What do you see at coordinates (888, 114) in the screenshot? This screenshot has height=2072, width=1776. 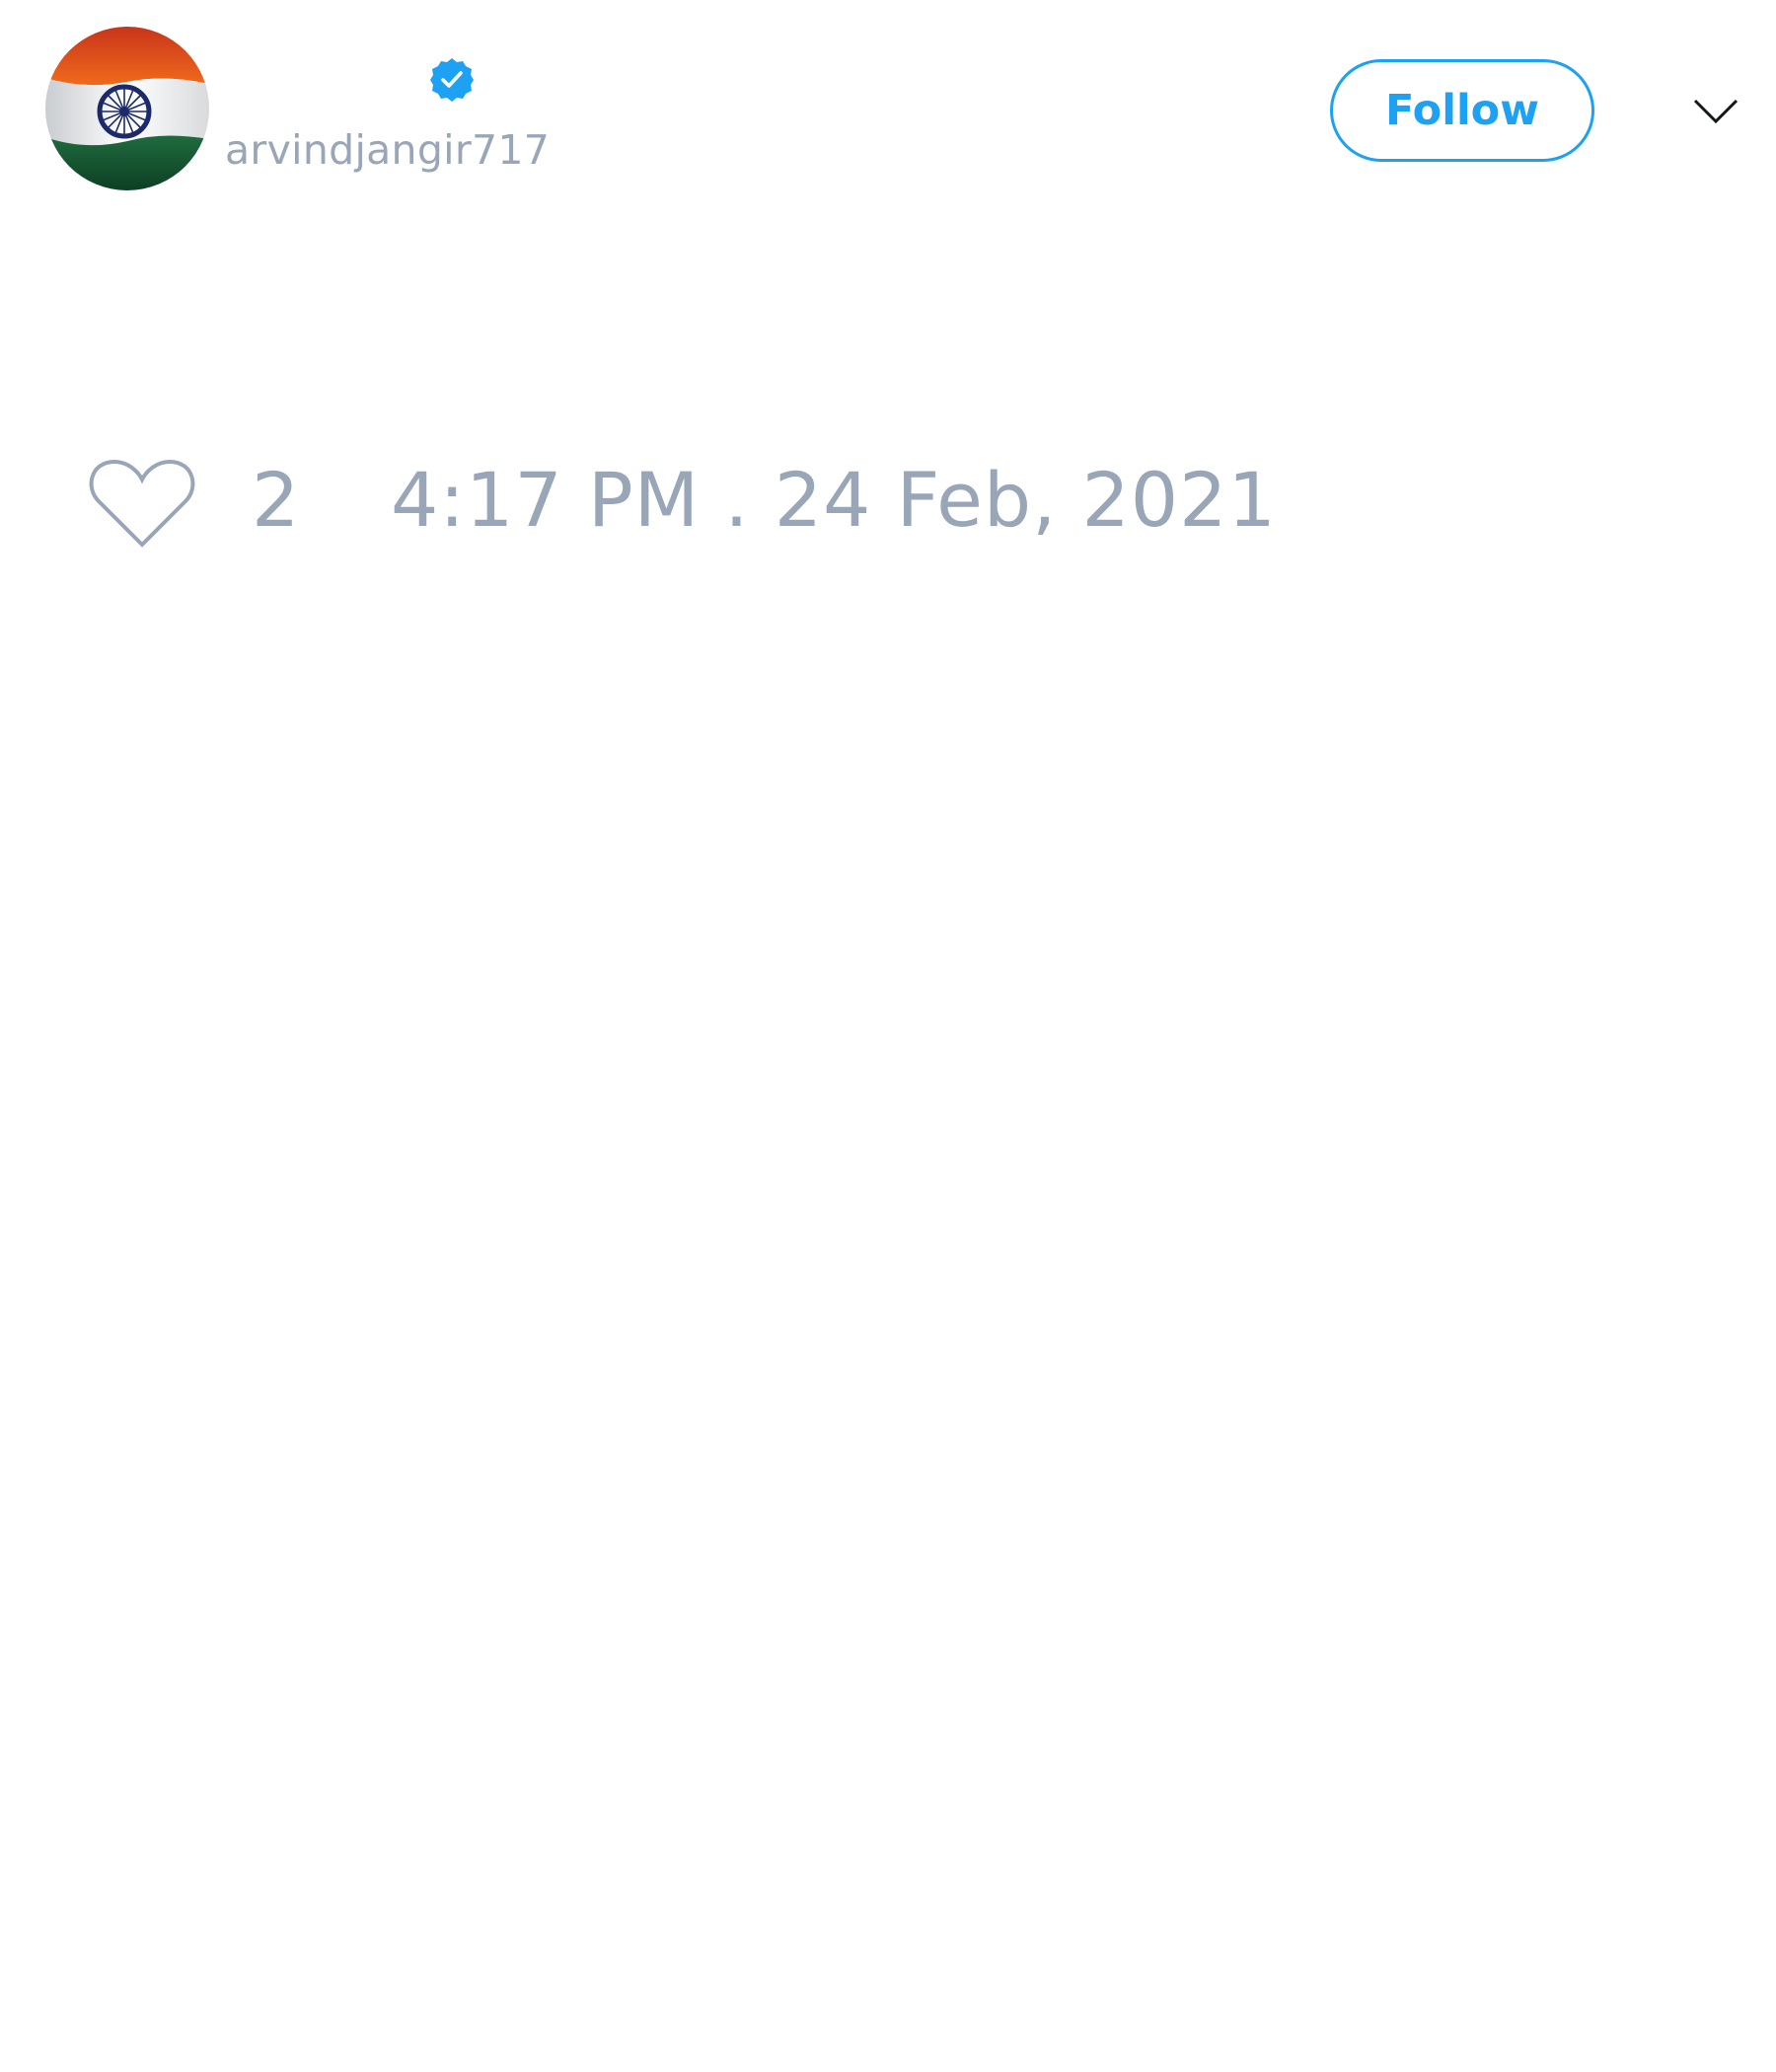 I see `tweet-header: arvindjangir717 Follow` at bounding box center [888, 114].